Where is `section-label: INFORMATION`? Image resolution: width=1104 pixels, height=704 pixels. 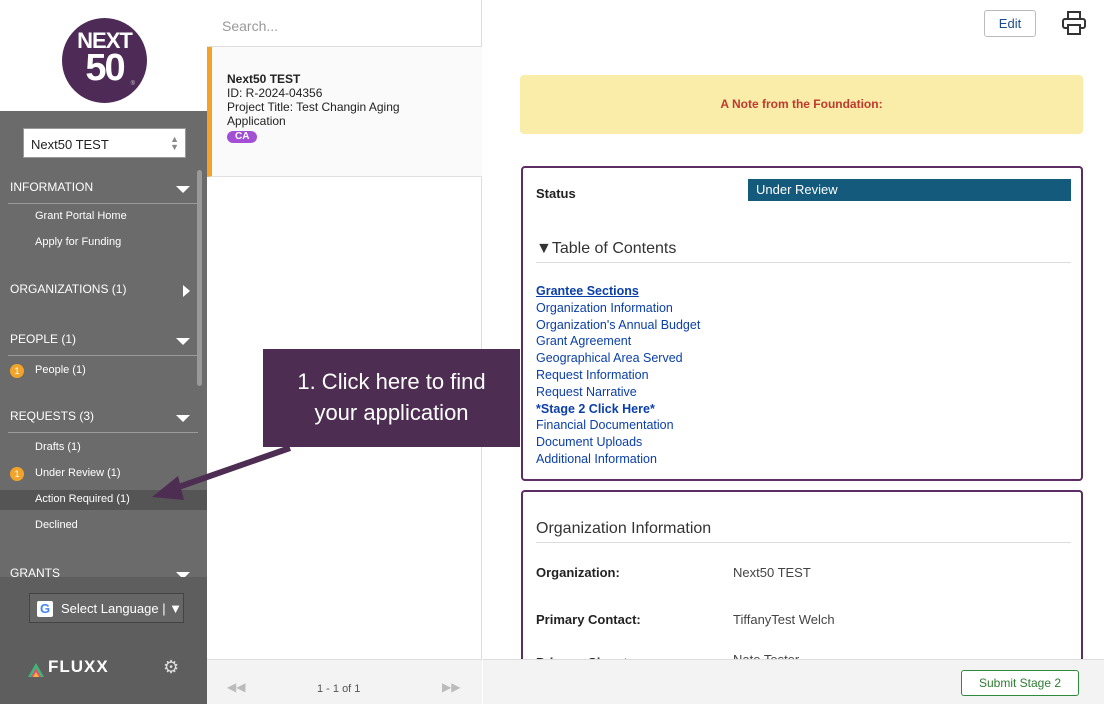 section-label: INFORMATION is located at coordinates (52, 187).